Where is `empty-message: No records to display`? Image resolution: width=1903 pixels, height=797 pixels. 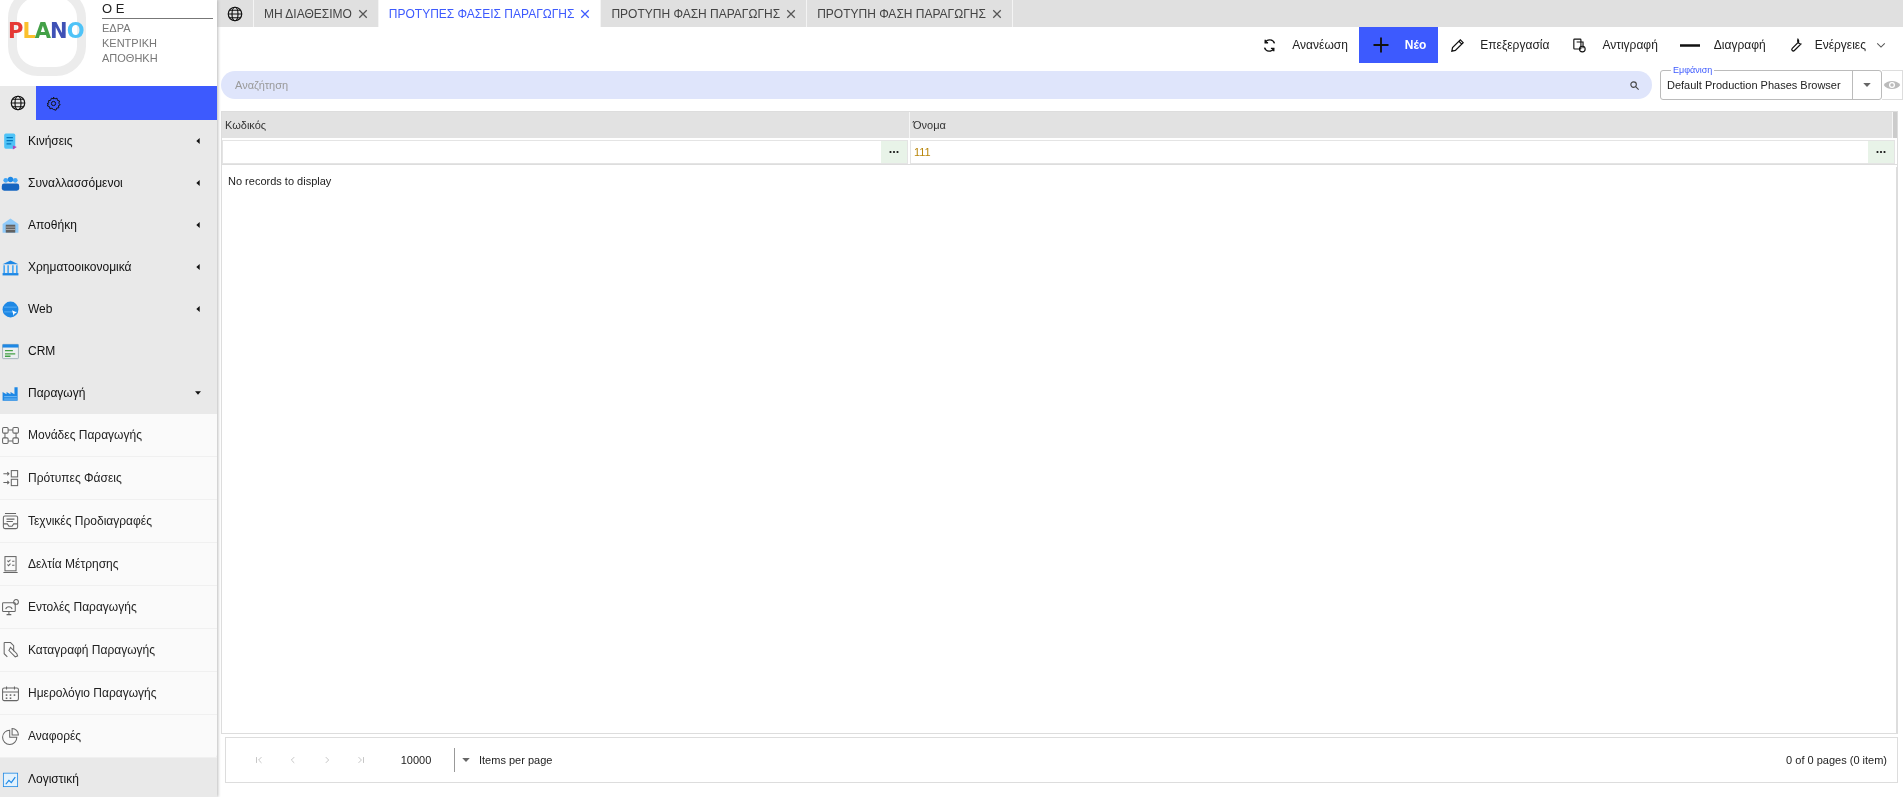
empty-message: No records to display is located at coordinates (280, 181).